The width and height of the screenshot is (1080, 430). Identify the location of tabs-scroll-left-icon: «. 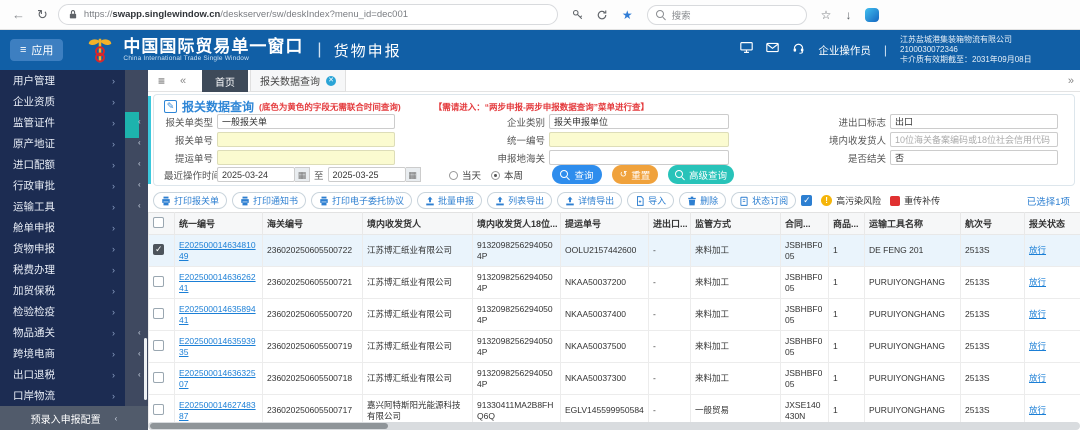
(183, 81).